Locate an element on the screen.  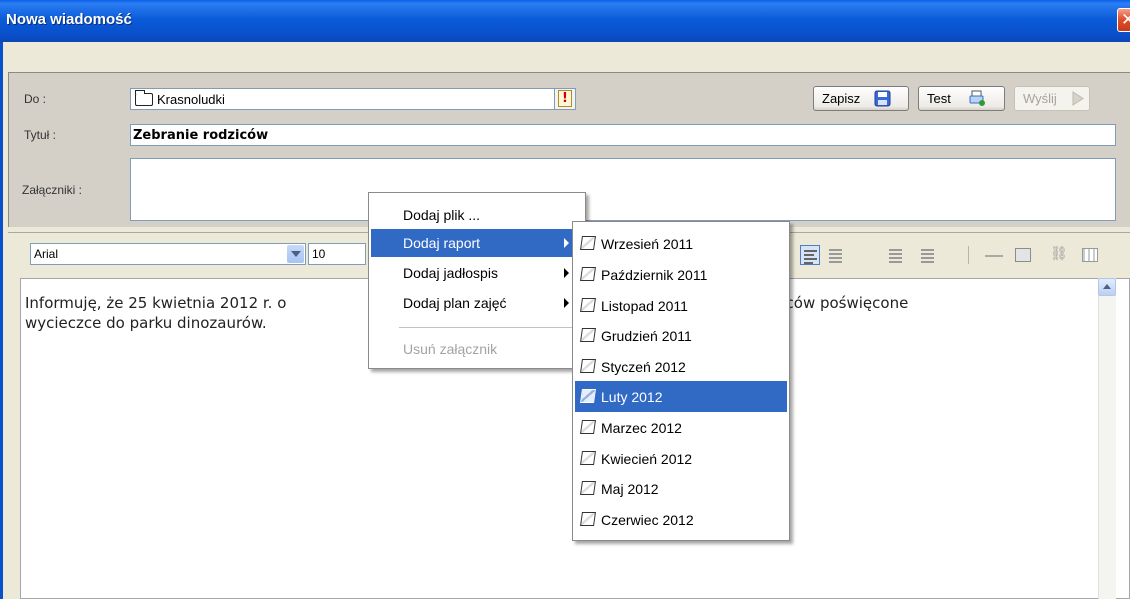
align-justify-icon is located at coordinates (928, 255).